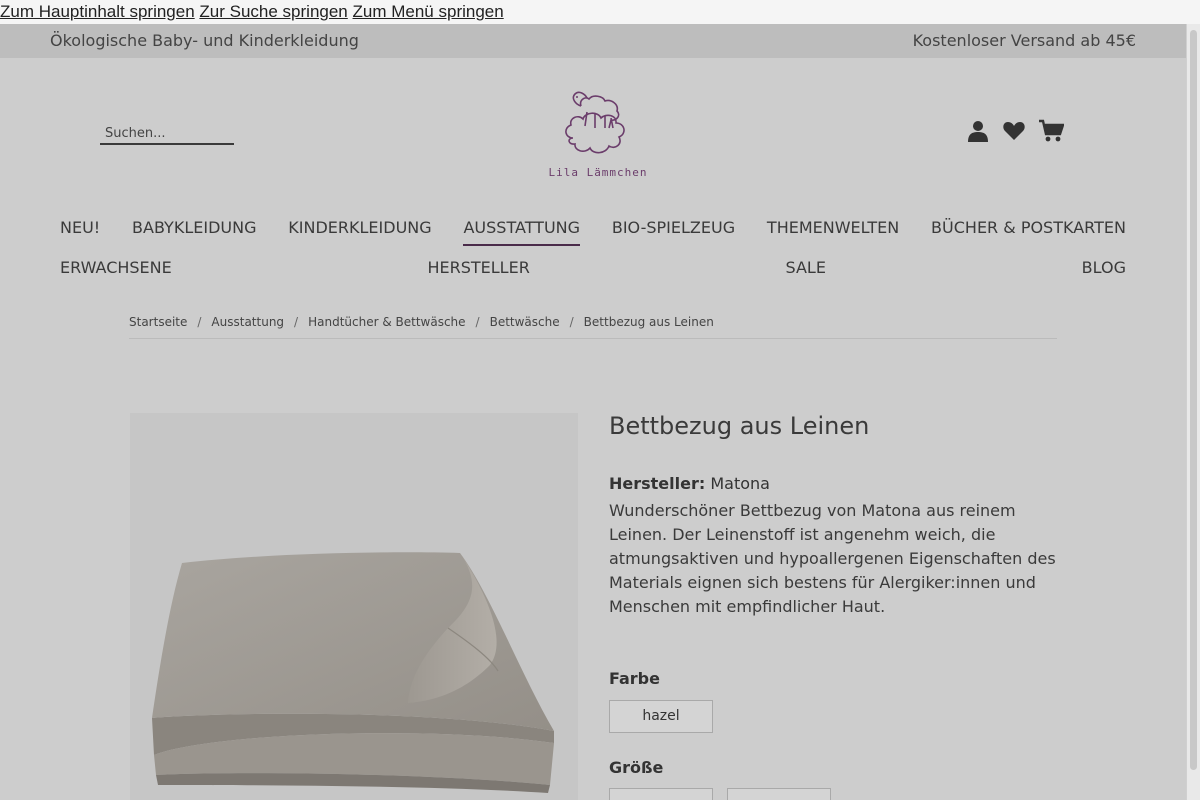 The image size is (1200, 800). Describe the element at coordinates (839, 483) in the screenshot. I see `product-manufacturer: Hersteller: Matona` at that location.